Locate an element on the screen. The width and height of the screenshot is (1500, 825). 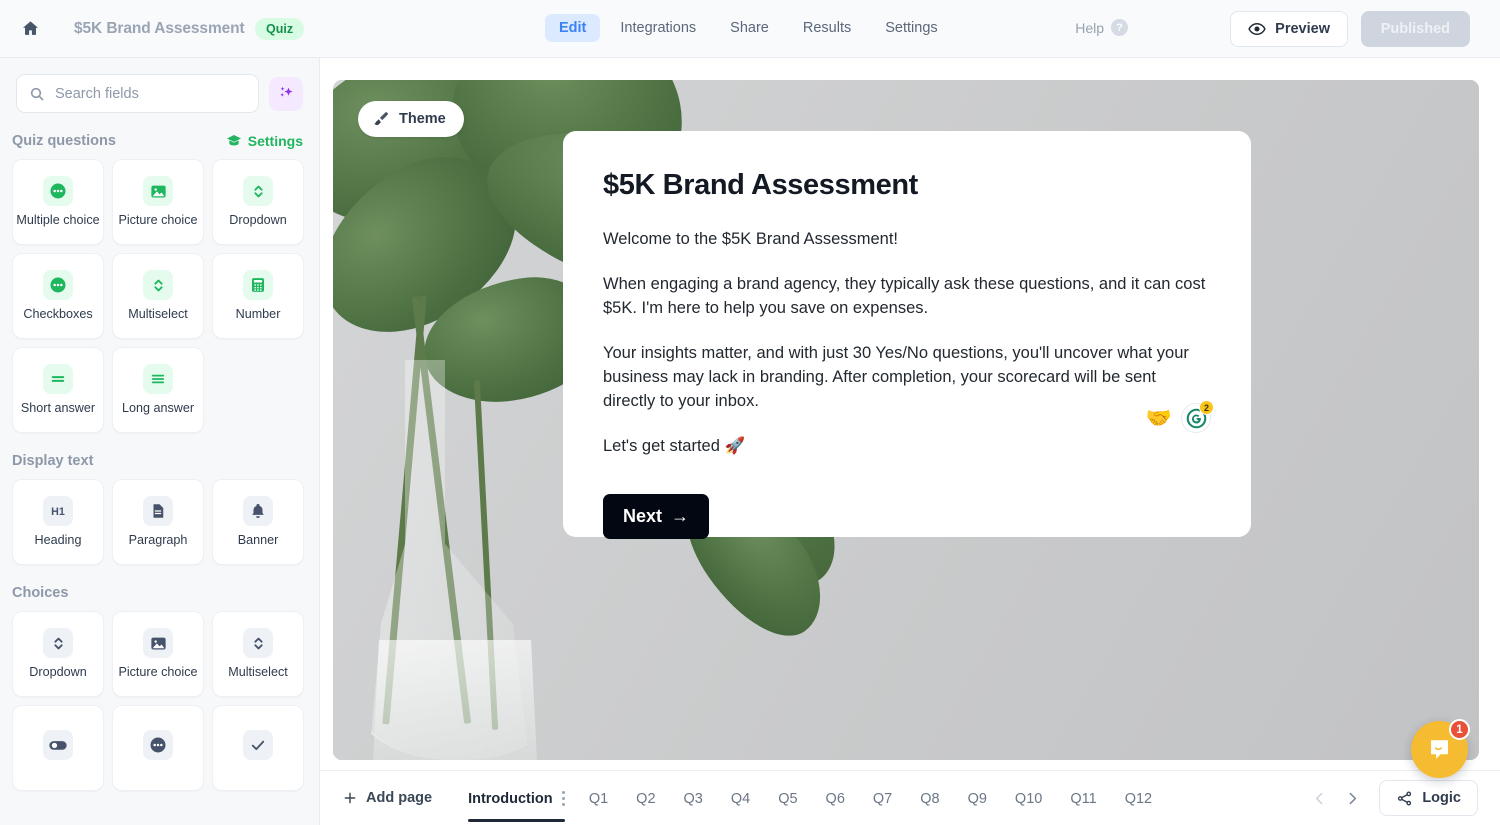
short-lines-icon is located at coordinates (58, 379).